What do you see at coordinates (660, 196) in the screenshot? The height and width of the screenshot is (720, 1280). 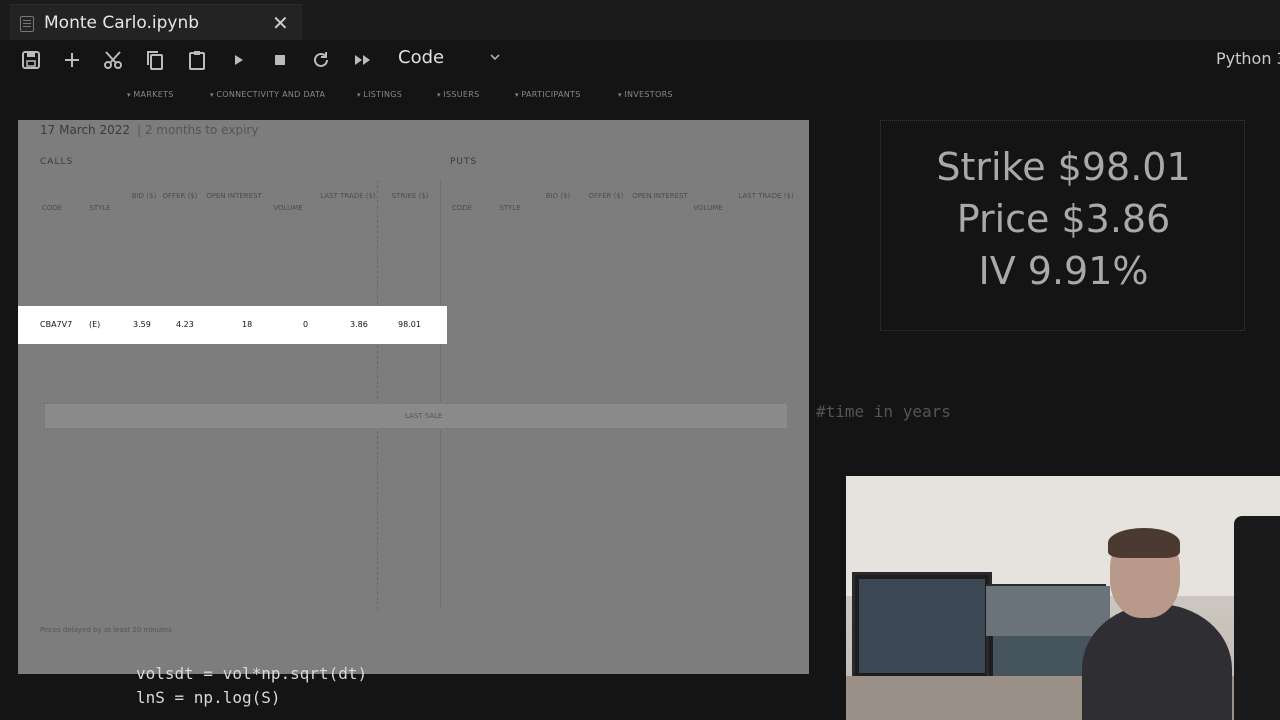 I see `put-header-open-interest: OPEN INTEREST` at bounding box center [660, 196].